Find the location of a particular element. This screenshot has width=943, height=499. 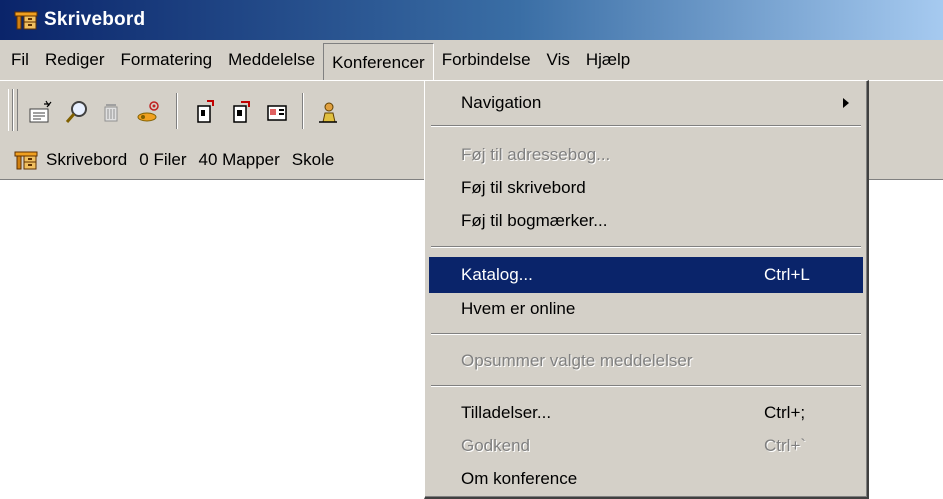

person-icon is located at coordinates (328, 112).